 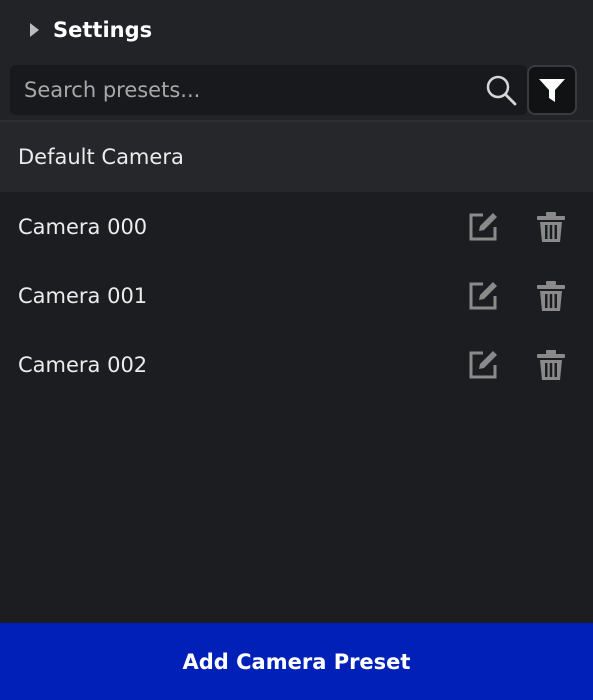 I want to click on search-icon, so click(x=501, y=90).